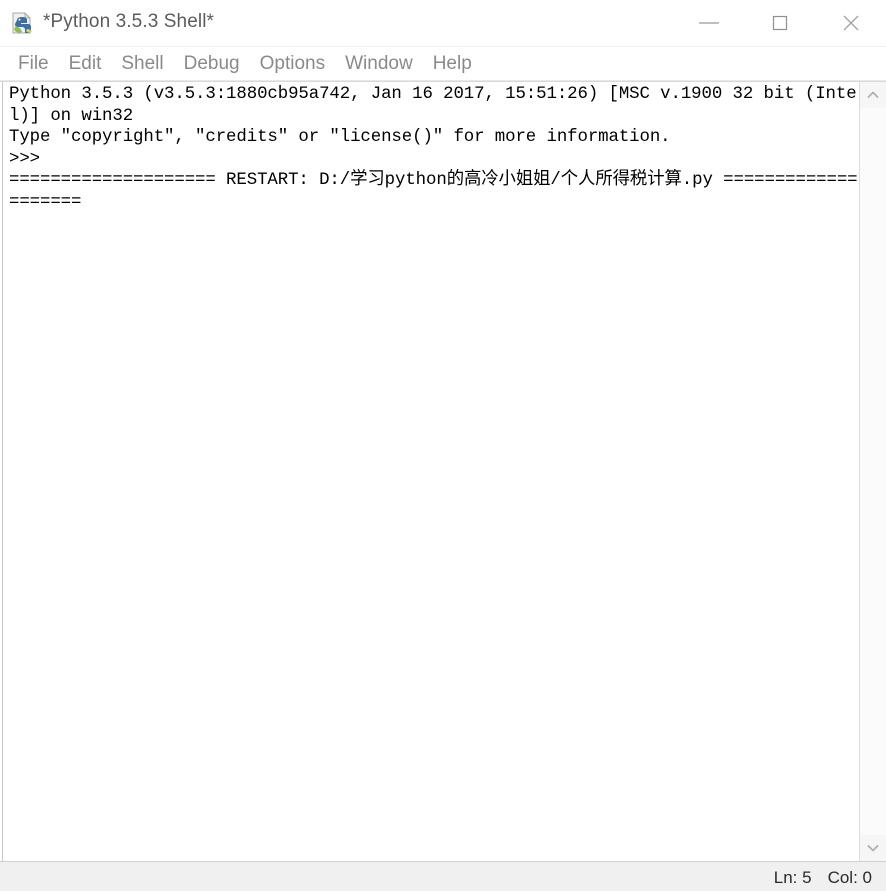  Describe the element at coordinates (379, 64) in the screenshot. I see `menu-item-window: Window` at that location.